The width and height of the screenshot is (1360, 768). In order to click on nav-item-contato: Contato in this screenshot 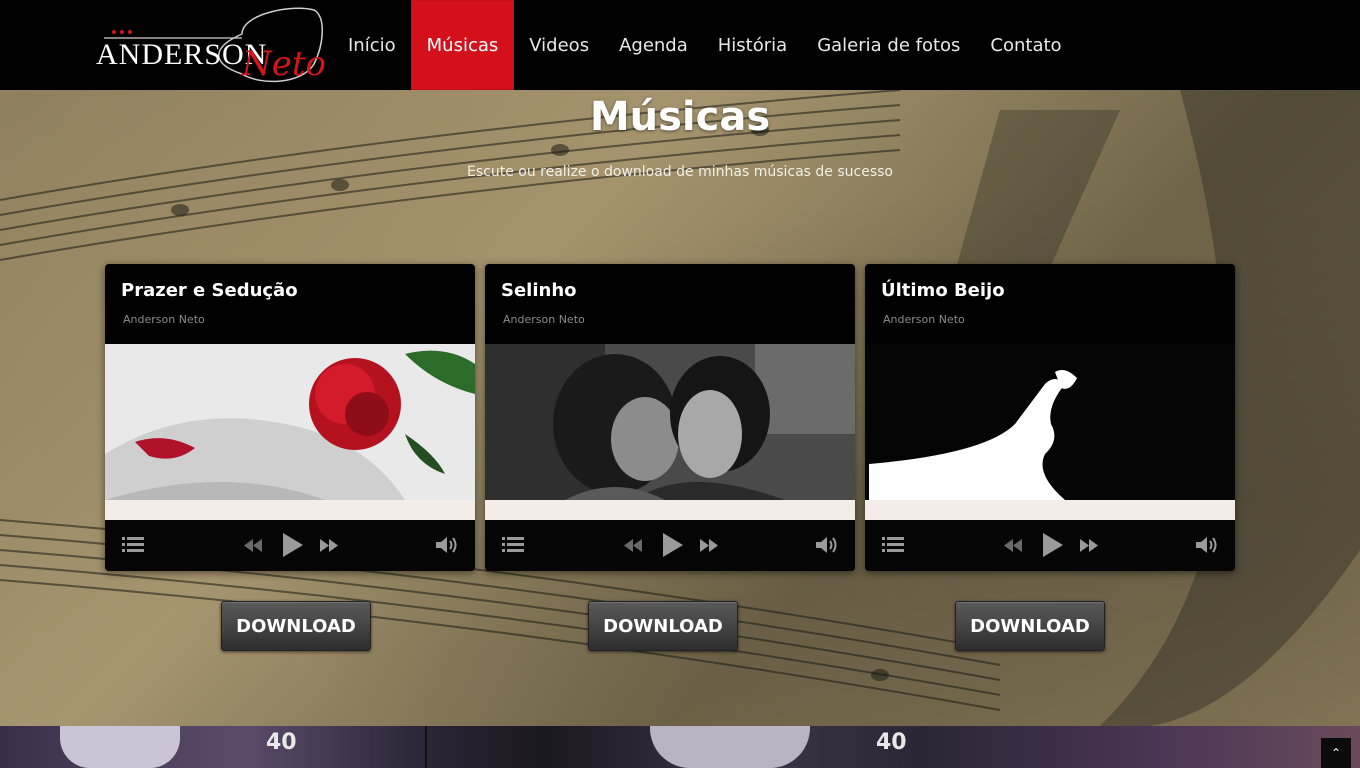, I will do `click(1025, 45)`.